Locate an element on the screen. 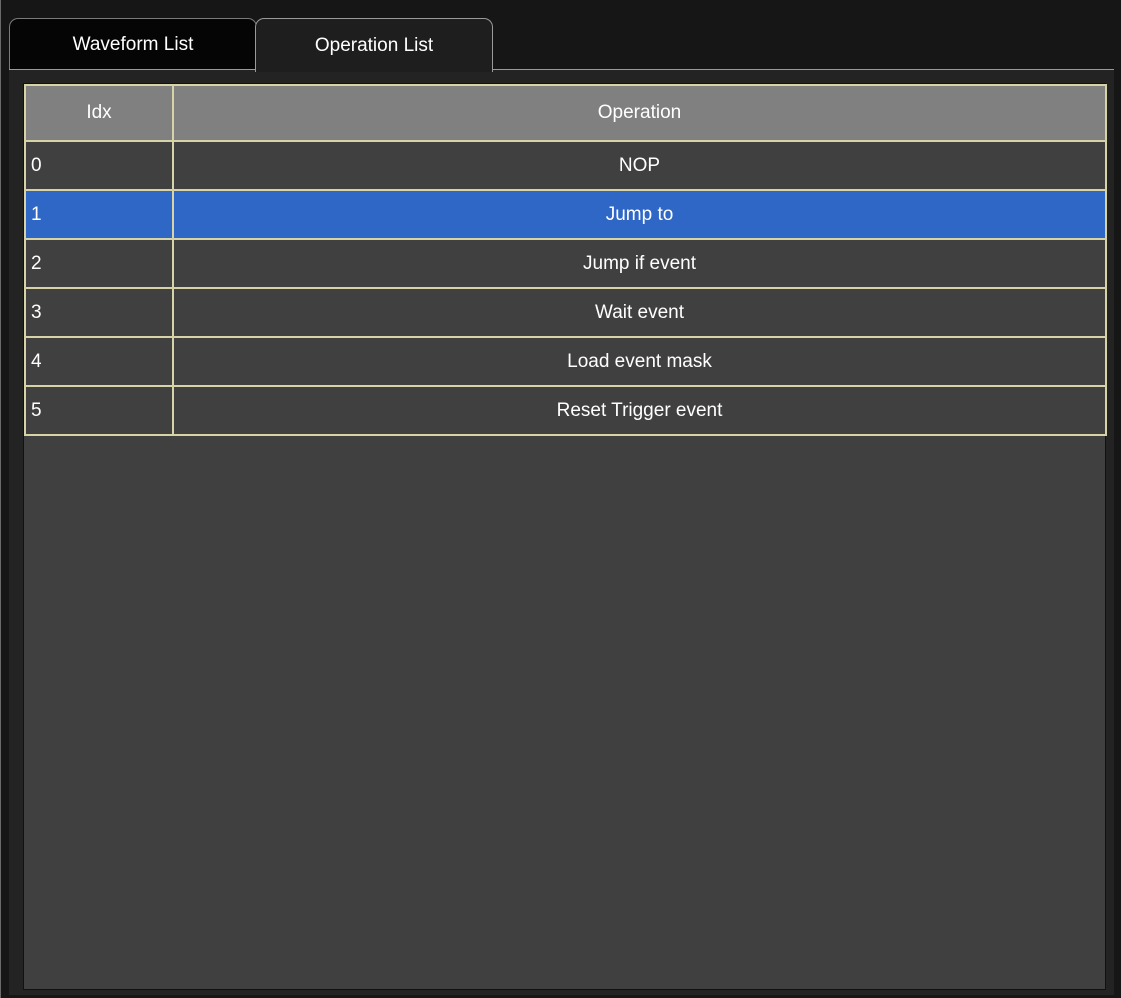 The image size is (1121, 998). row-operation-cell: Jump if event is located at coordinates (639, 263).